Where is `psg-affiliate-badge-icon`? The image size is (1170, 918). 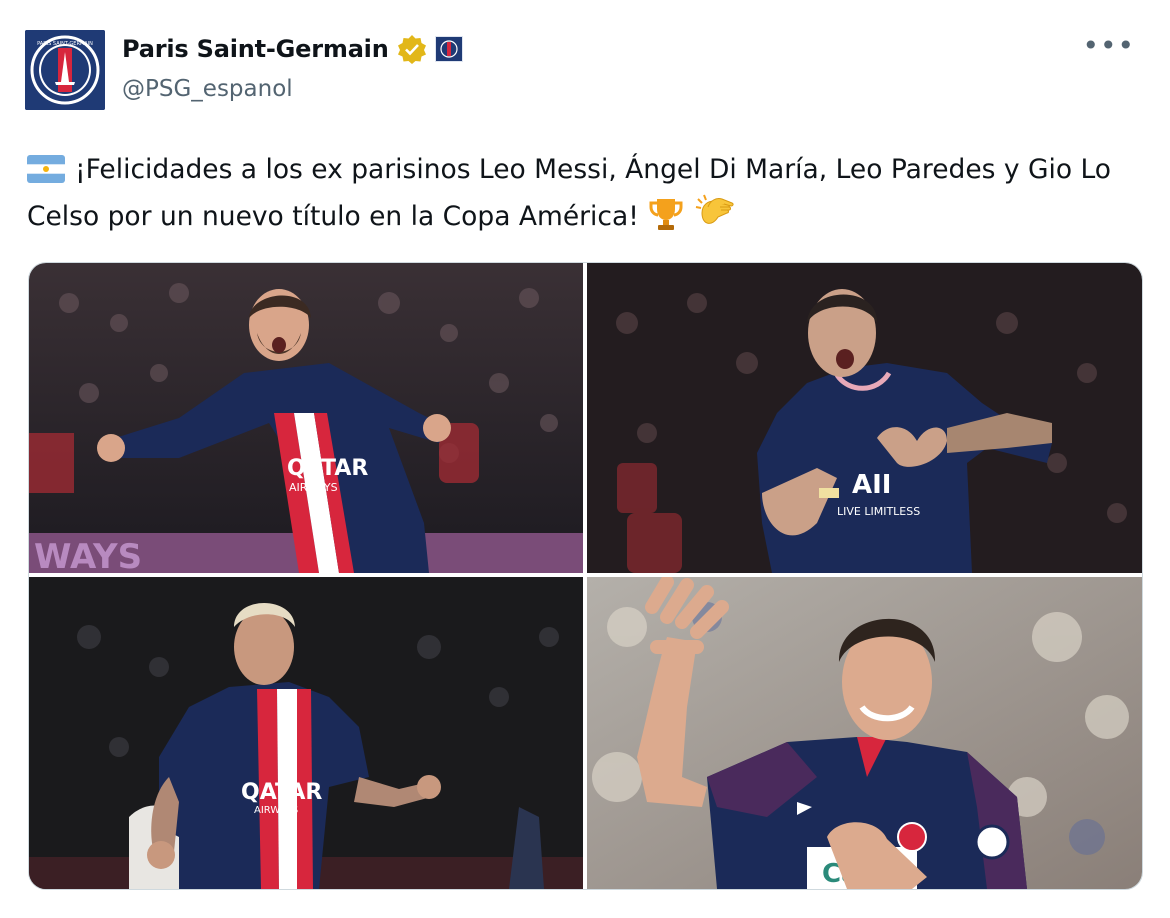 psg-affiliate-badge-icon is located at coordinates (448, 49).